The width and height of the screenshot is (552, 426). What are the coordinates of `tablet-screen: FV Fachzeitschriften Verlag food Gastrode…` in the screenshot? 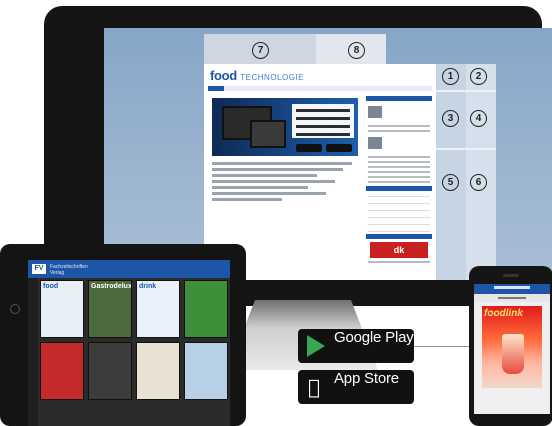 It's located at (129, 343).